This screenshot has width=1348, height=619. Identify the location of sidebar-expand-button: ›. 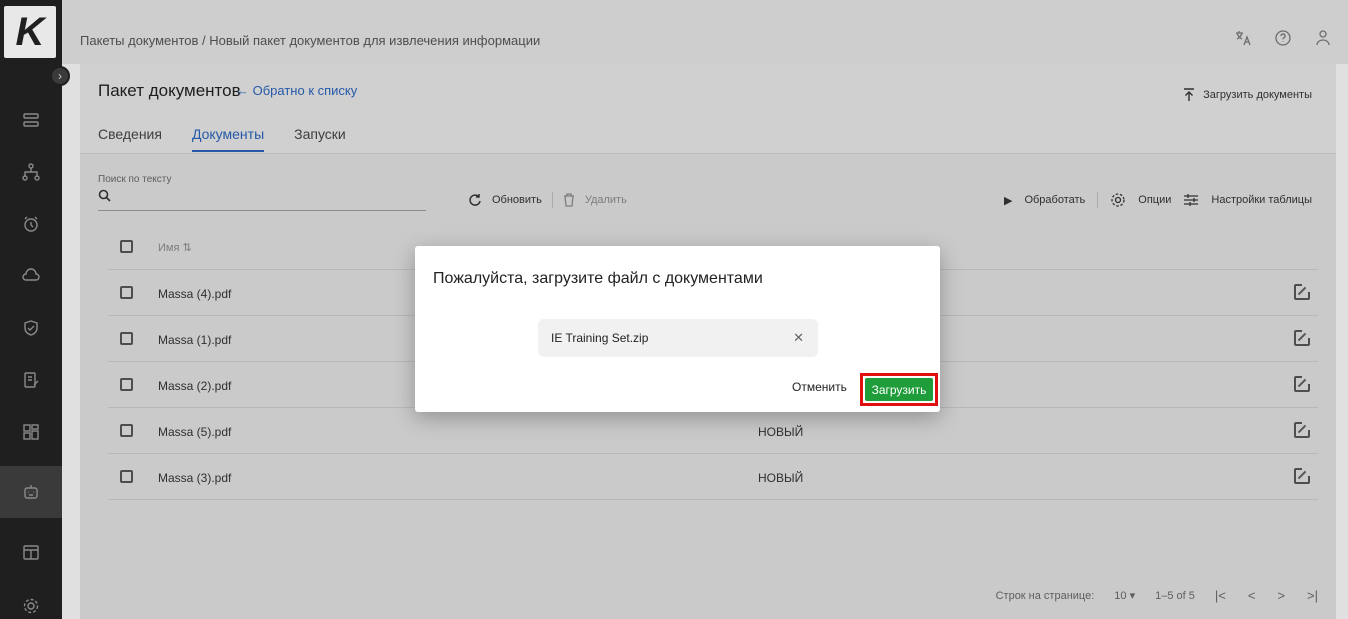
(60, 76).